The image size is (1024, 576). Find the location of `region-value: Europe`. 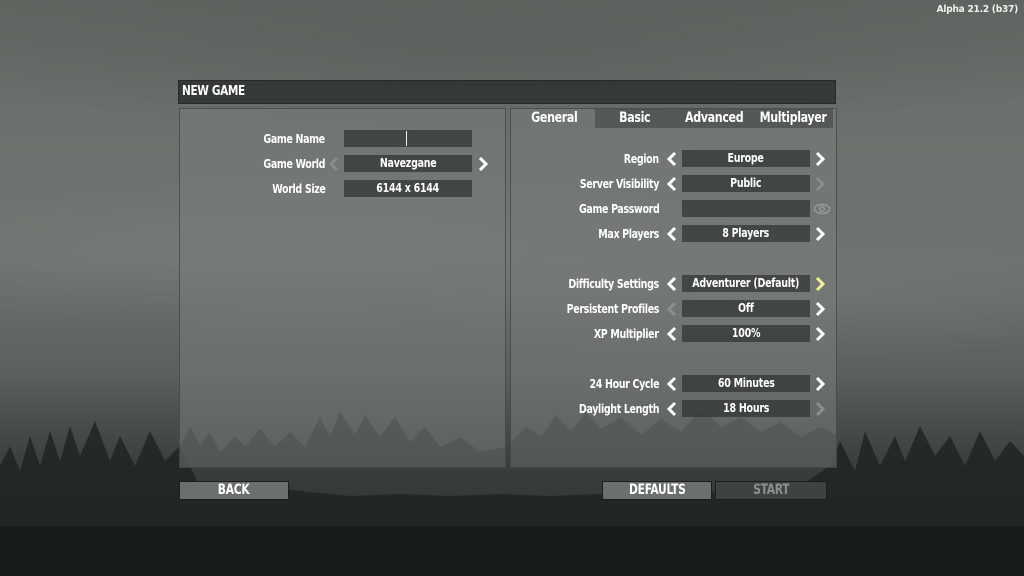

region-value: Europe is located at coordinates (746, 158).